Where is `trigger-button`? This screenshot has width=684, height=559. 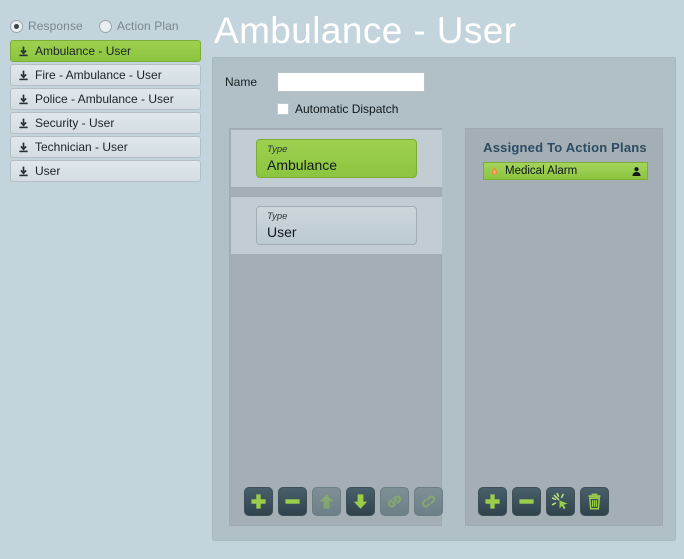 trigger-button is located at coordinates (560, 501).